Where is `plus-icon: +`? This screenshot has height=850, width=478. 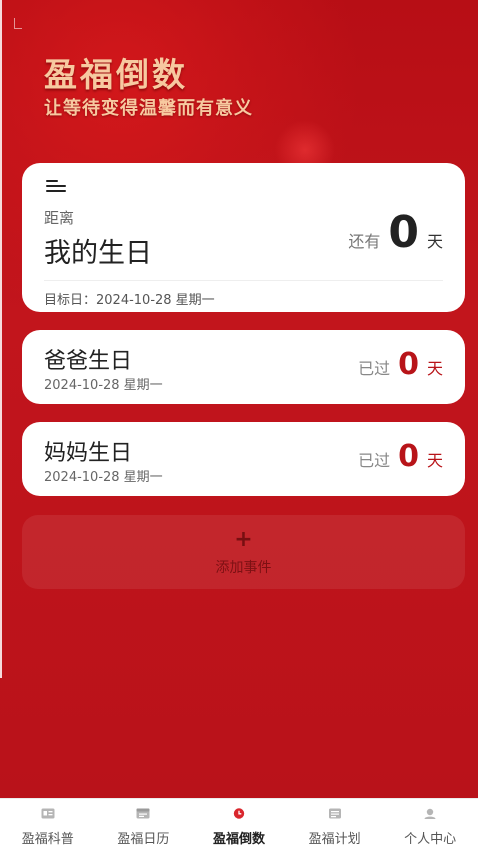
plus-icon: + is located at coordinates (243, 539).